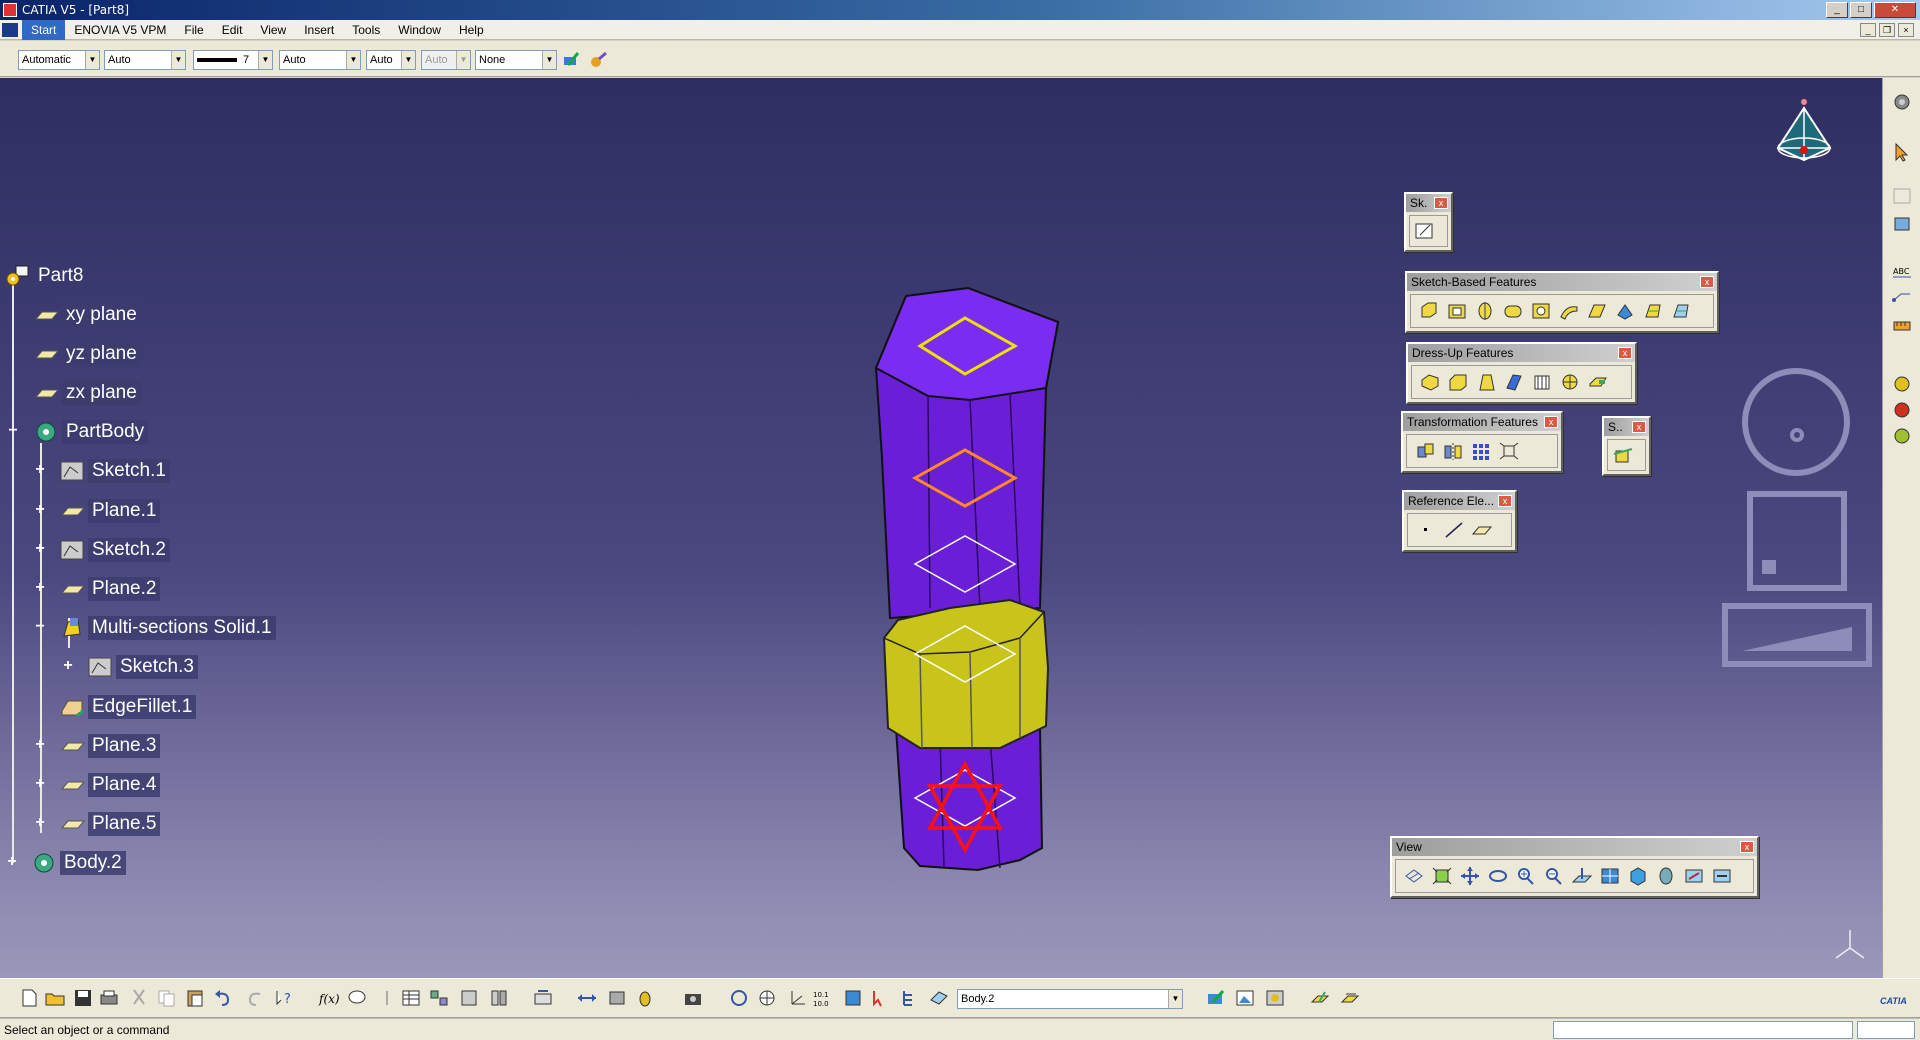  What do you see at coordinates (767, 998) in the screenshot?
I see `turn-head-icon` at bounding box center [767, 998].